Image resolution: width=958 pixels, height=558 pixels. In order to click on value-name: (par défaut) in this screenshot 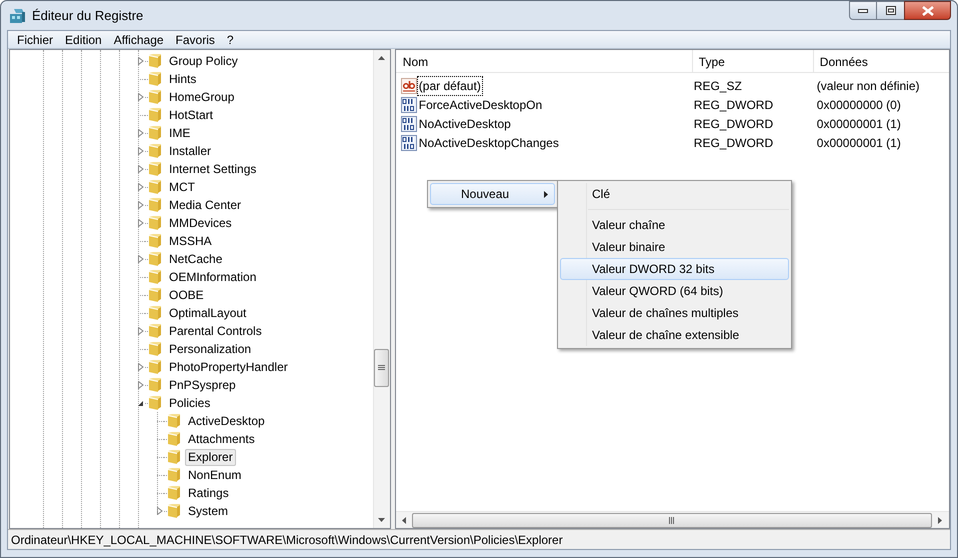, I will do `click(450, 85)`.